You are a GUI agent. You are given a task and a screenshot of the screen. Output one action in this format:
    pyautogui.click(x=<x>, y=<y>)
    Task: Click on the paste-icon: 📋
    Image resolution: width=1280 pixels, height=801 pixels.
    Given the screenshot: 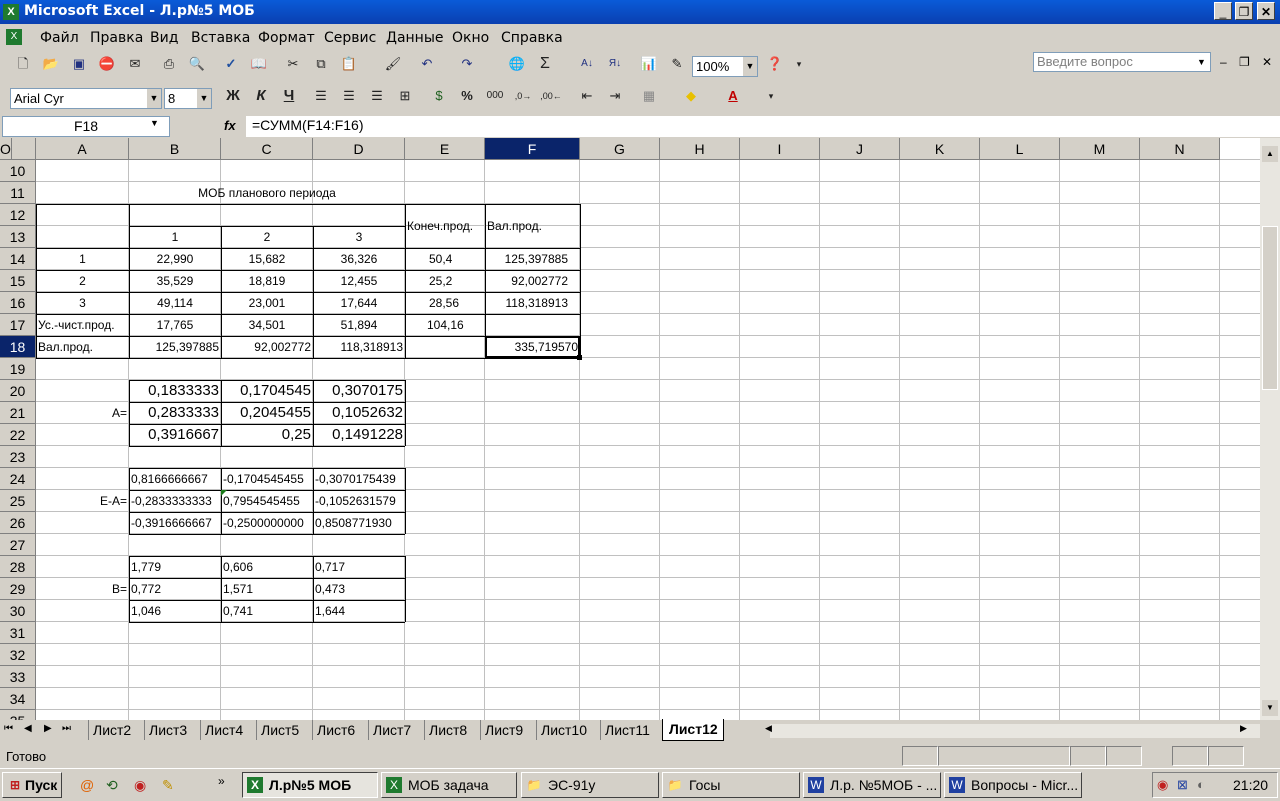 What is the action you would take?
    pyautogui.click(x=349, y=64)
    